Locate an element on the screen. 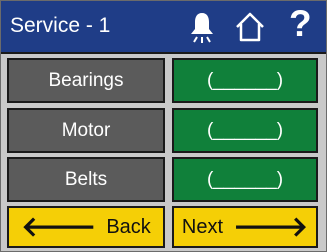 The height and width of the screenshot is (252, 327). bell-icon is located at coordinates (202, 27).